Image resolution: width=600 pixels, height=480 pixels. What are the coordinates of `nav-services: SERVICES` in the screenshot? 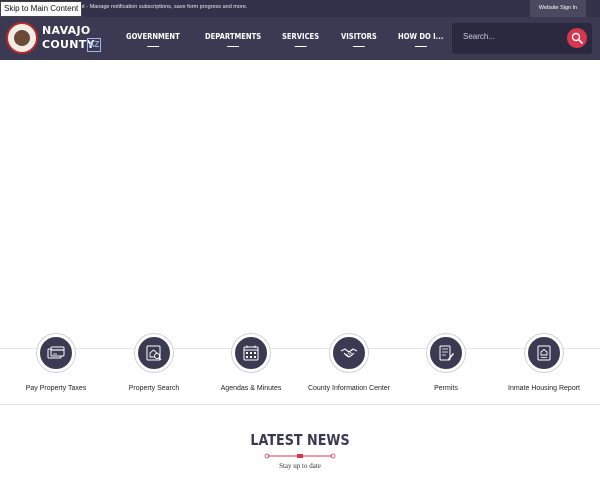 It's located at (300, 39).